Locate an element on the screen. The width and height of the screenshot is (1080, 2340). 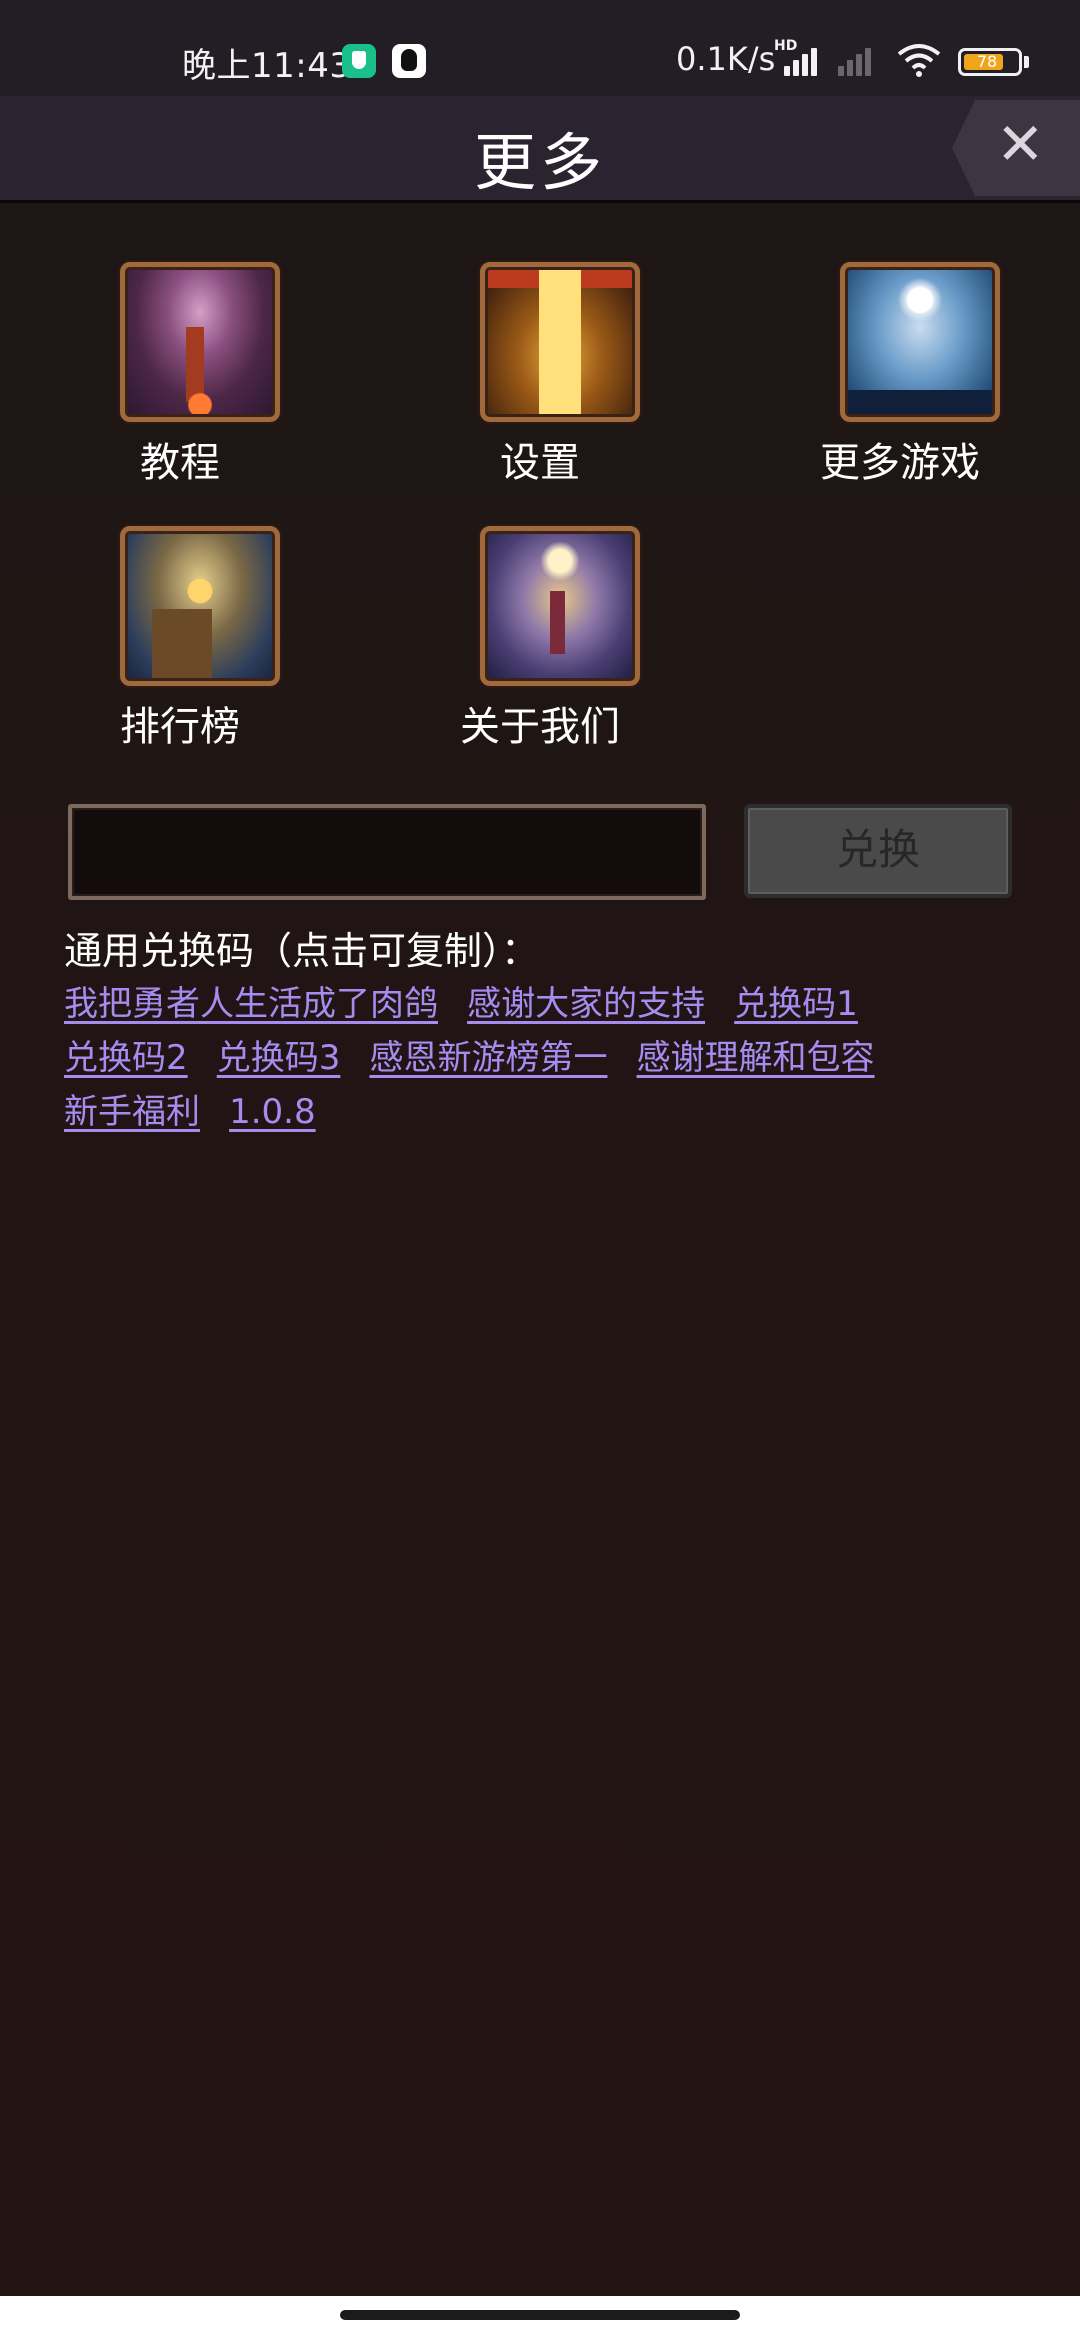
menu-item-label: 关于我们 is located at coordinates (540, 727).